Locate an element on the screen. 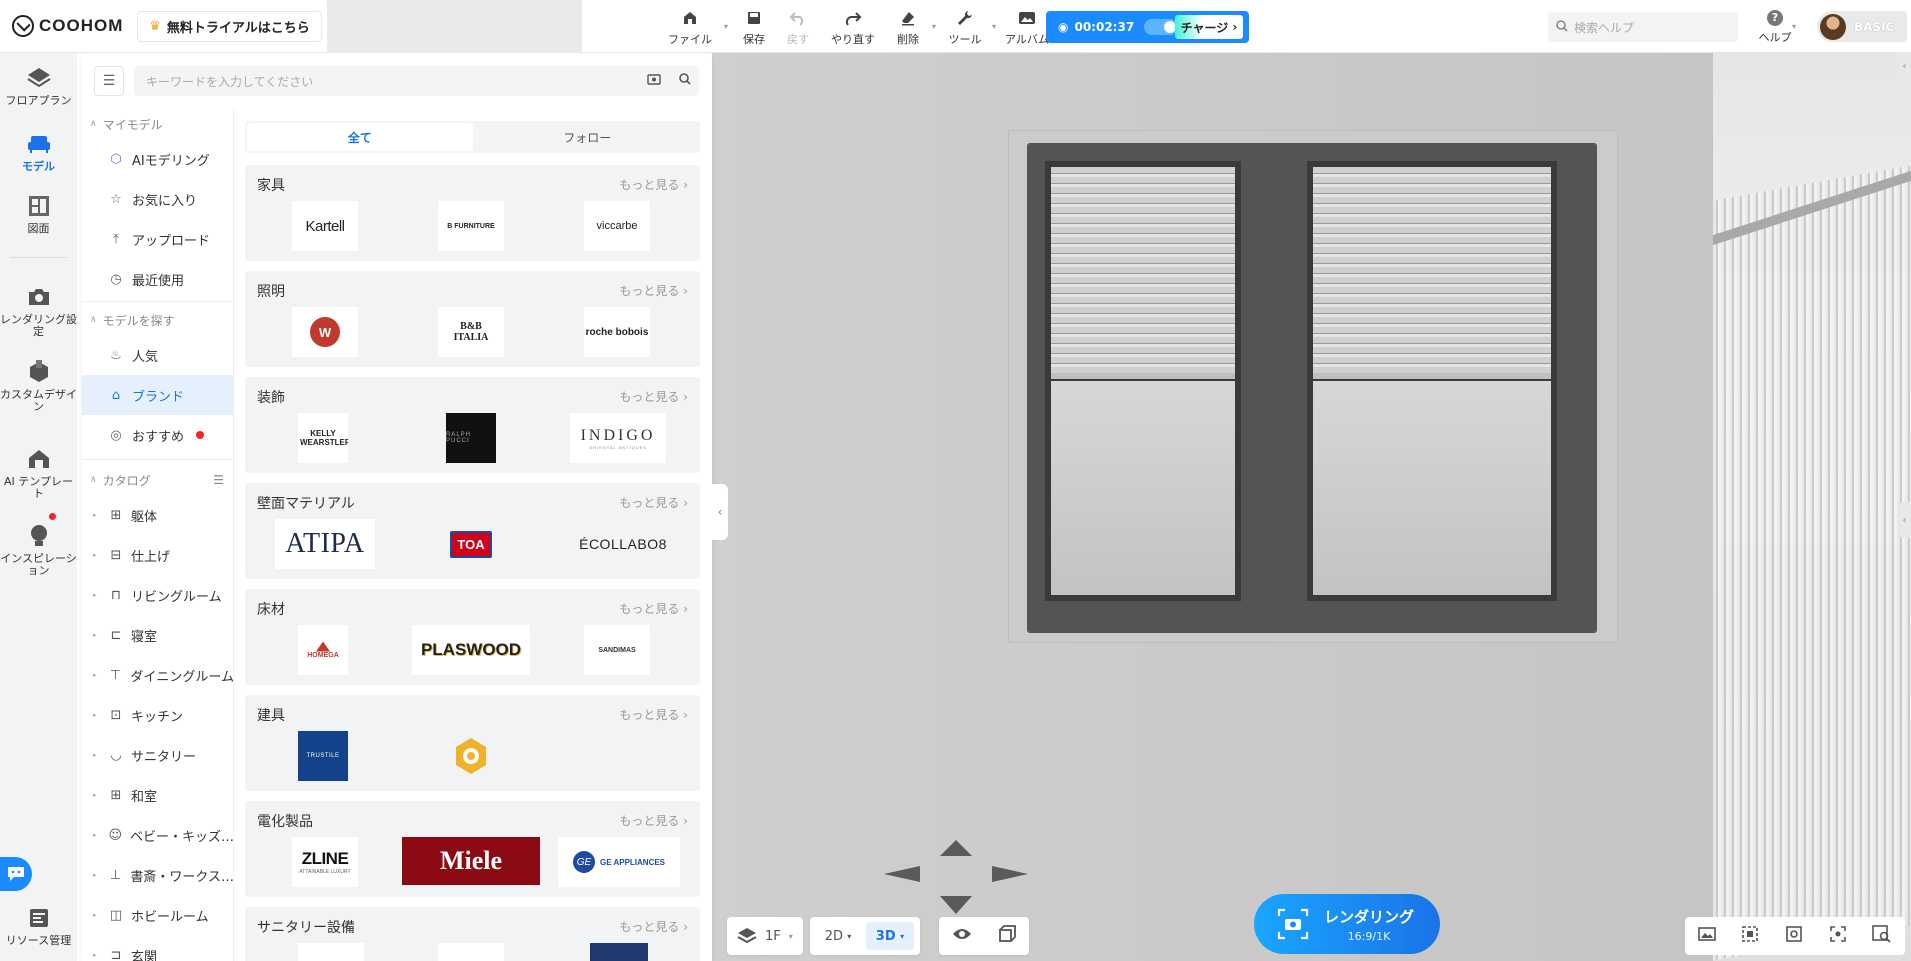 Image resolution: width=1911 pixels, height=961 pixels. catalog-group: ∧ カタログ ☰ is located at coordinates (158, 480).